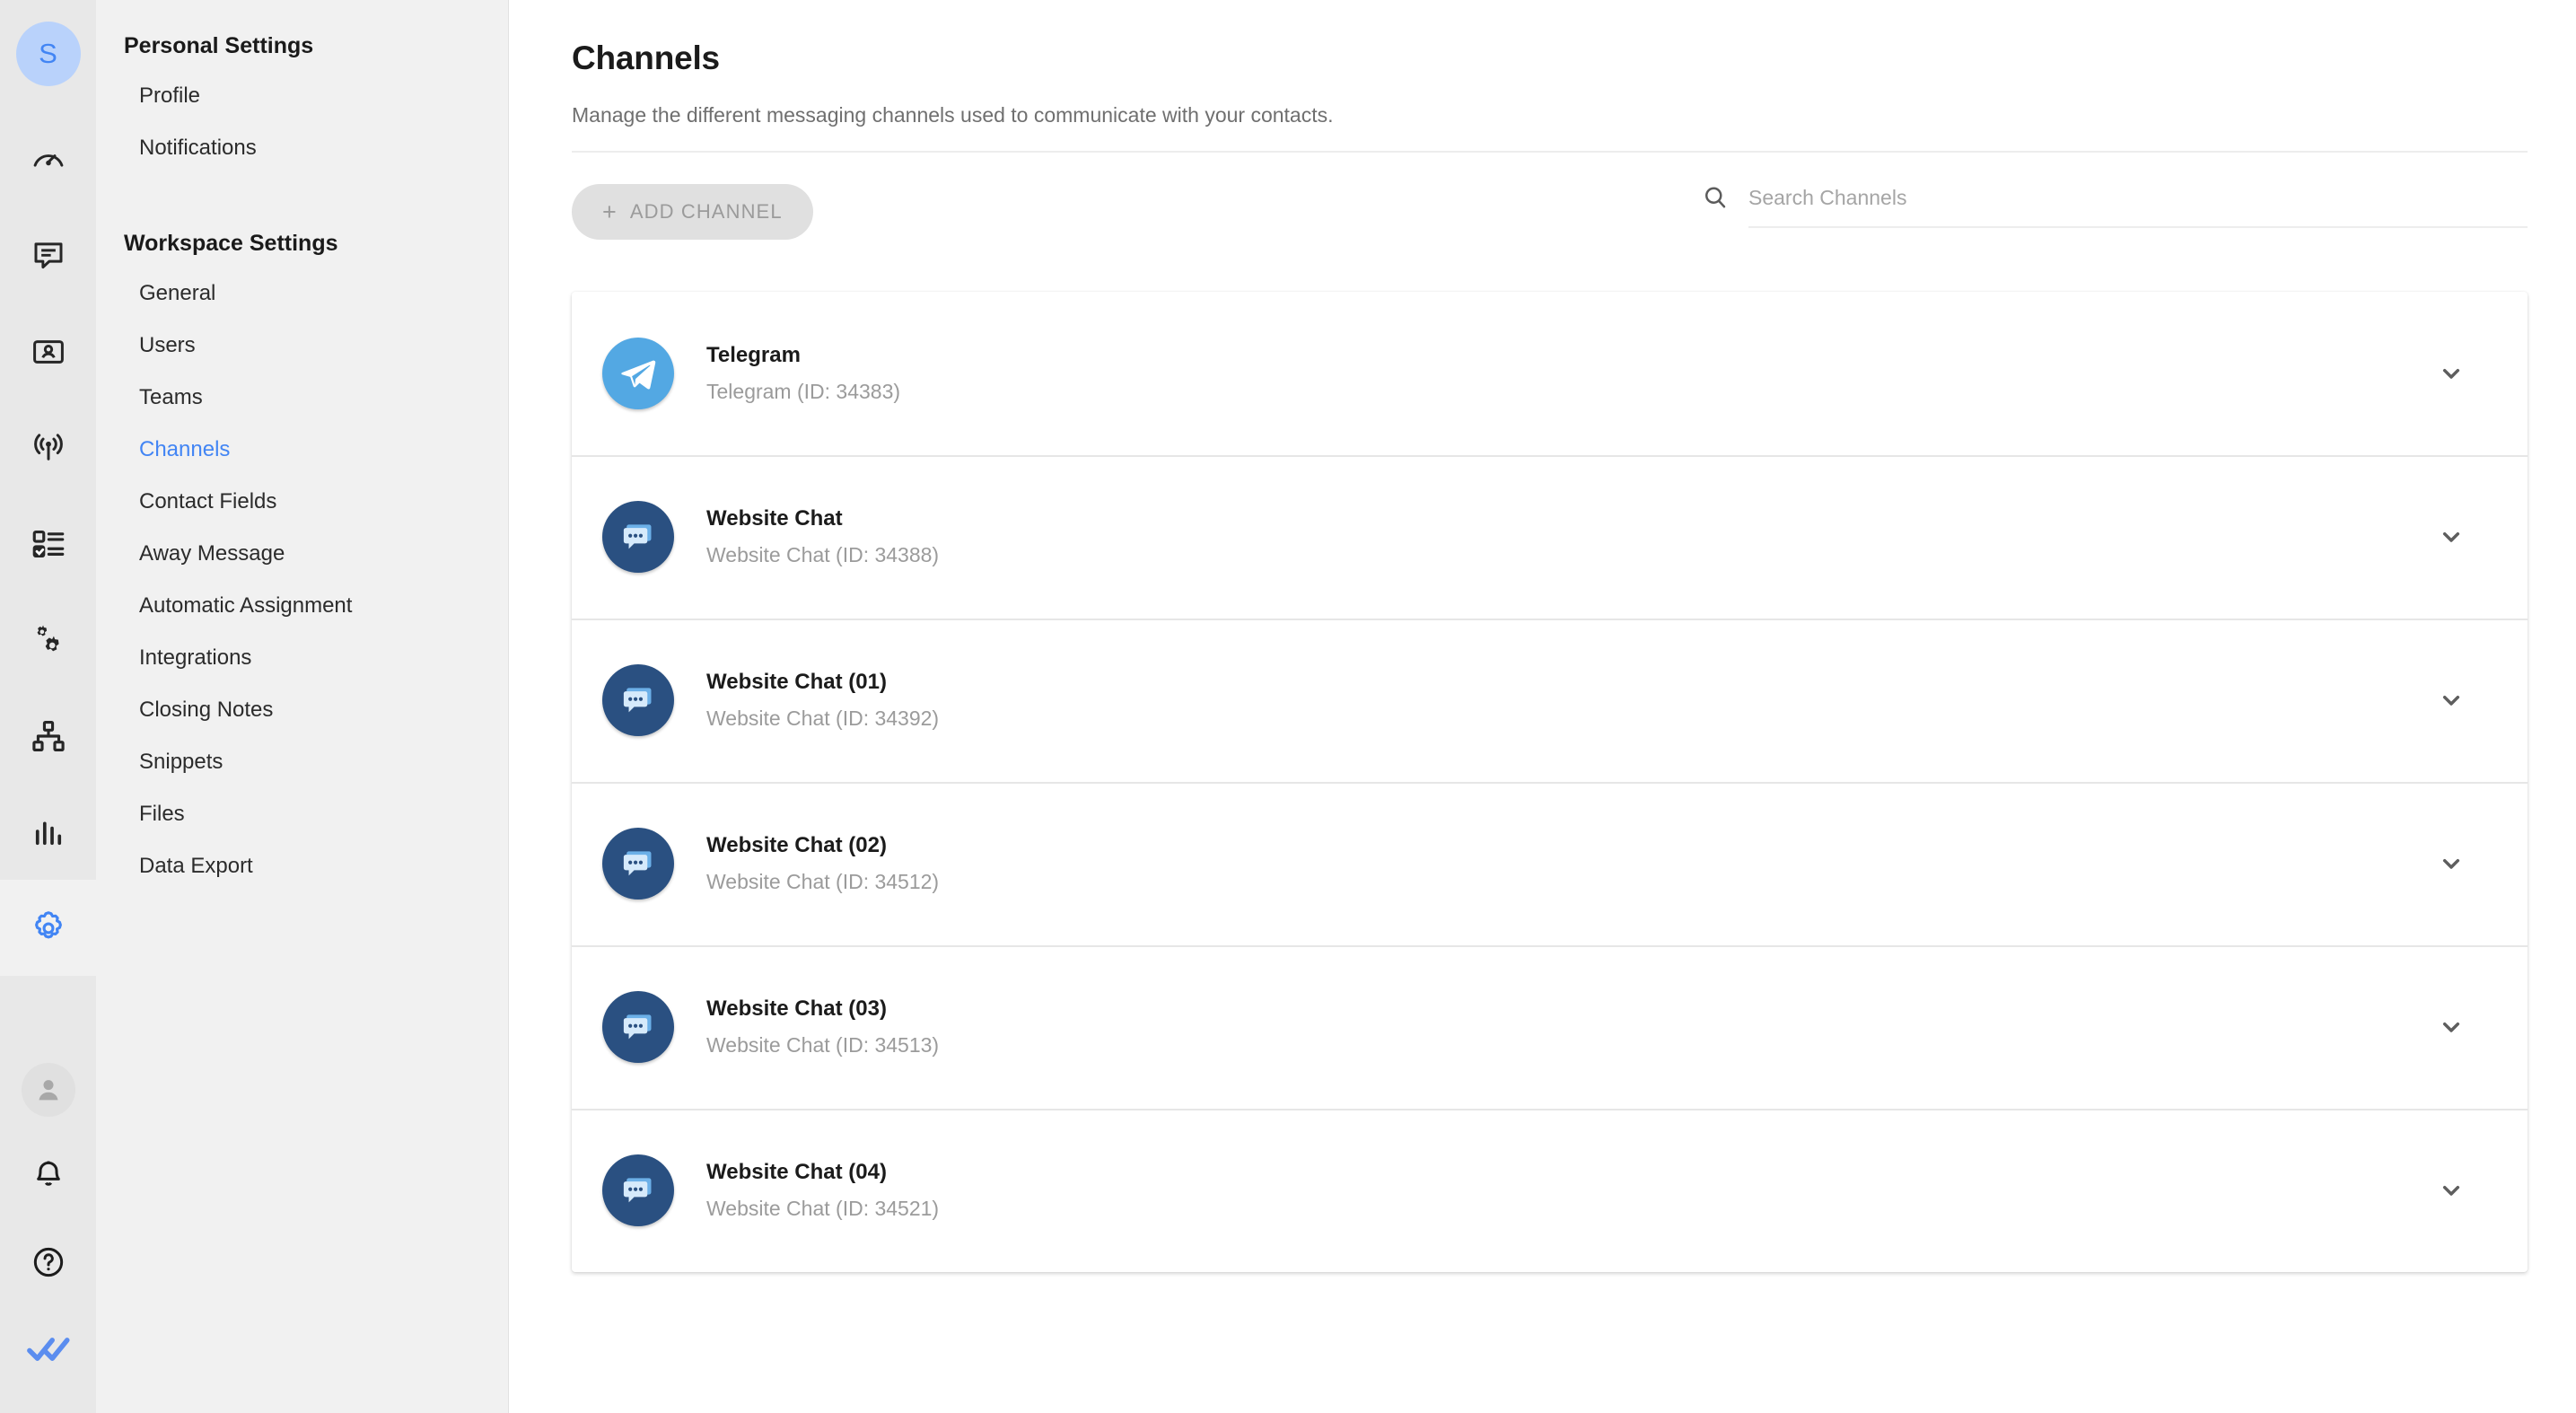  I want to click on add-channel-button: + ADD CHANNEL, so click(692, 212).